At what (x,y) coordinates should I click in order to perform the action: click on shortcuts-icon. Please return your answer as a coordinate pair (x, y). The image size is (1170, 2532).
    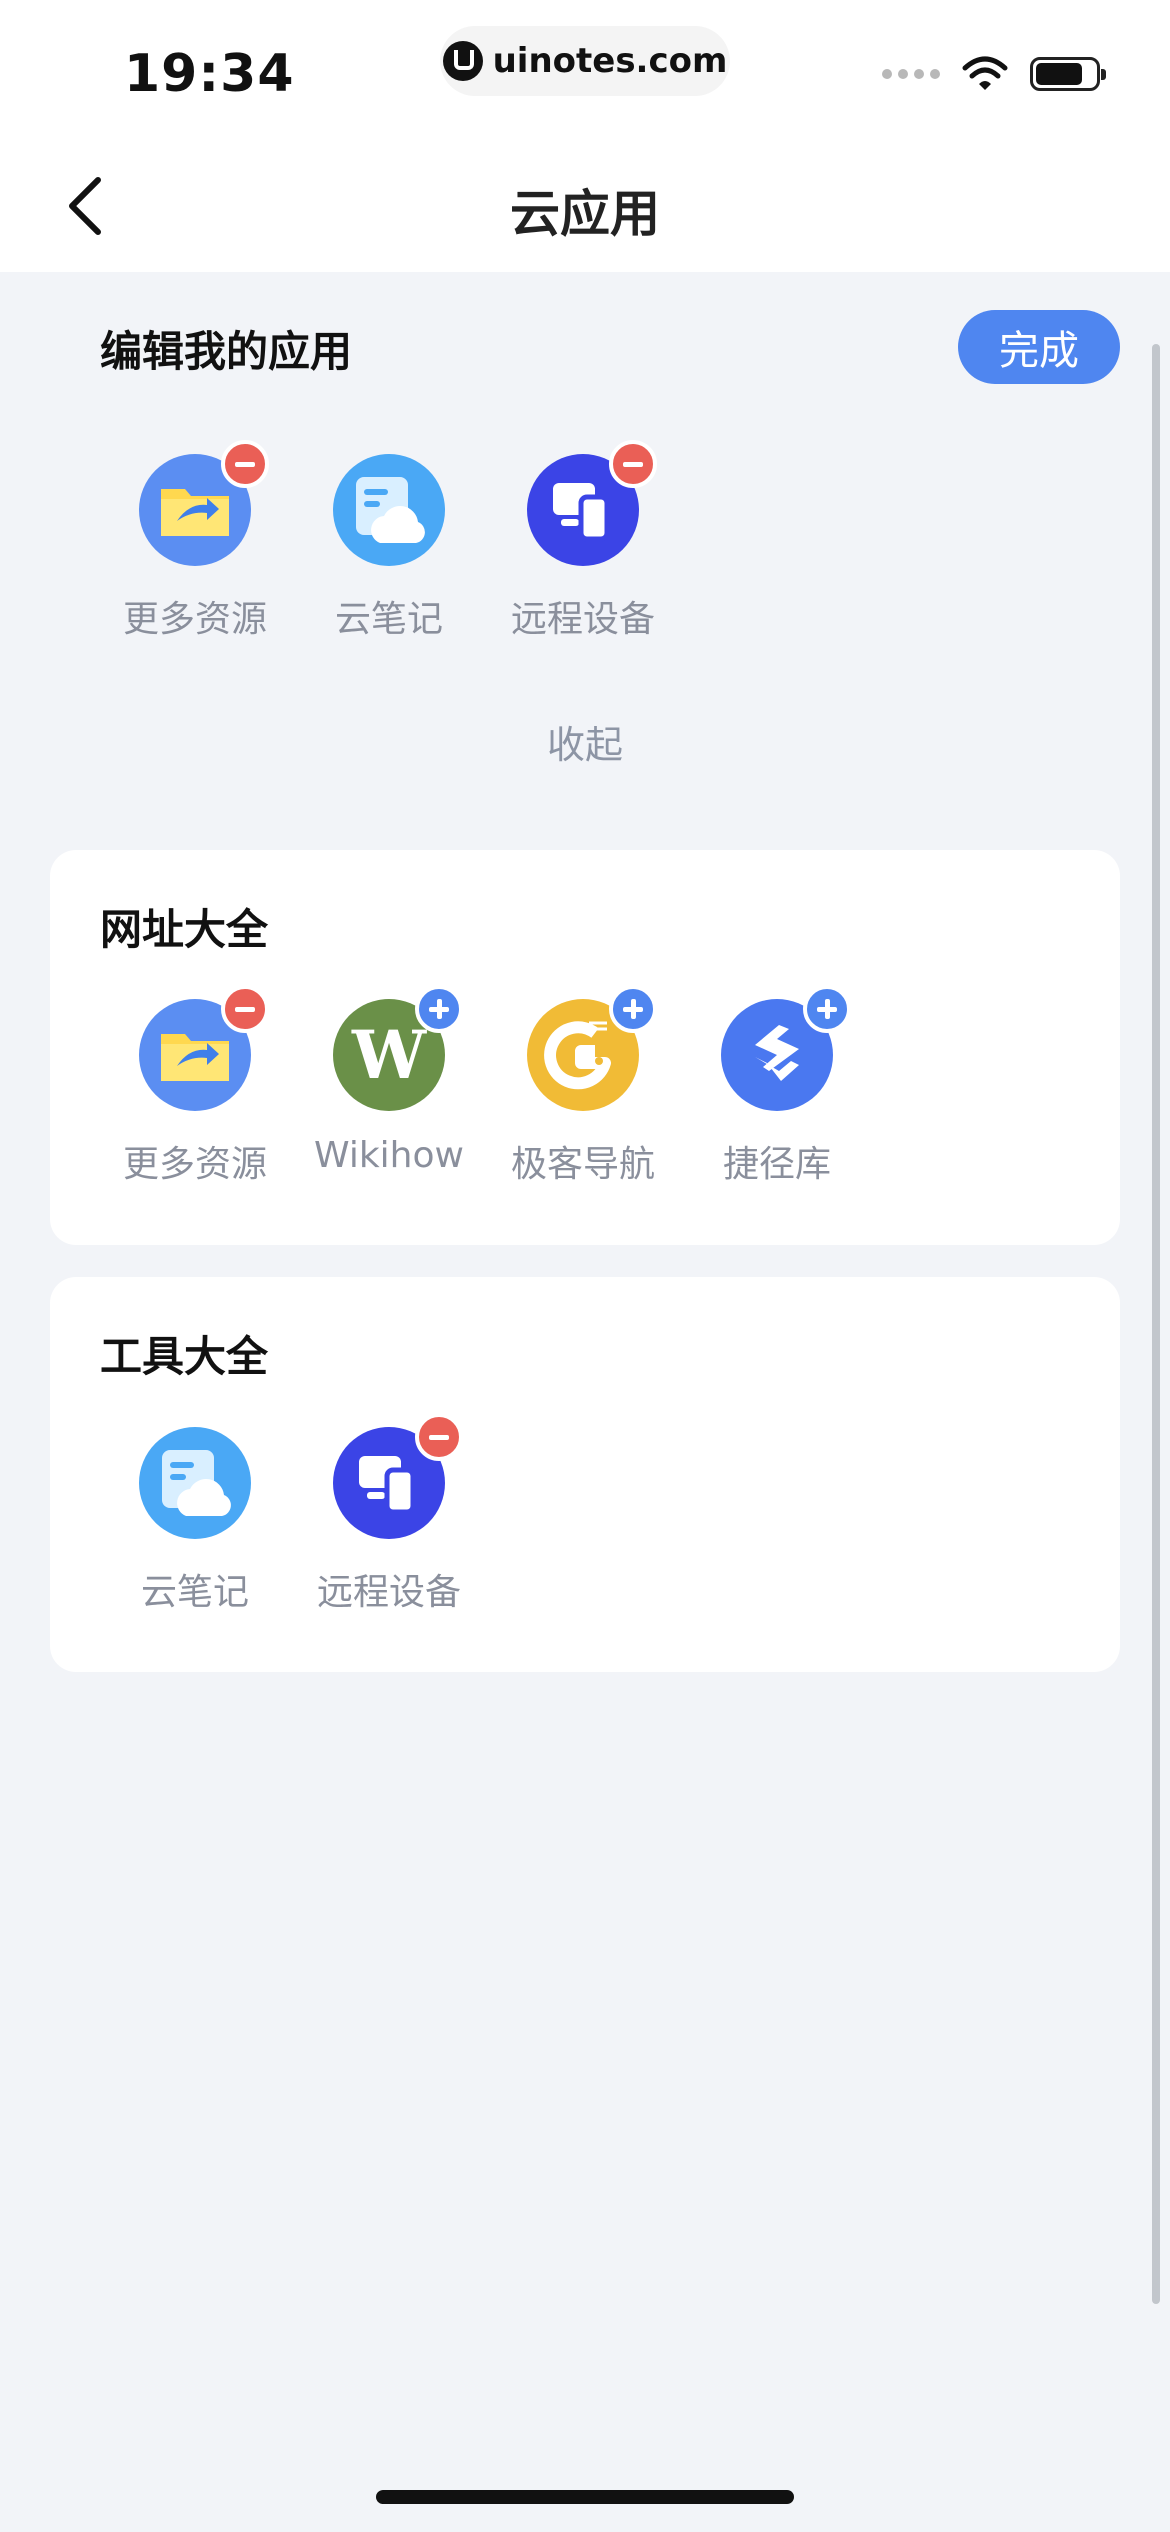
    Looking at the image, I should click on (786, 1048).